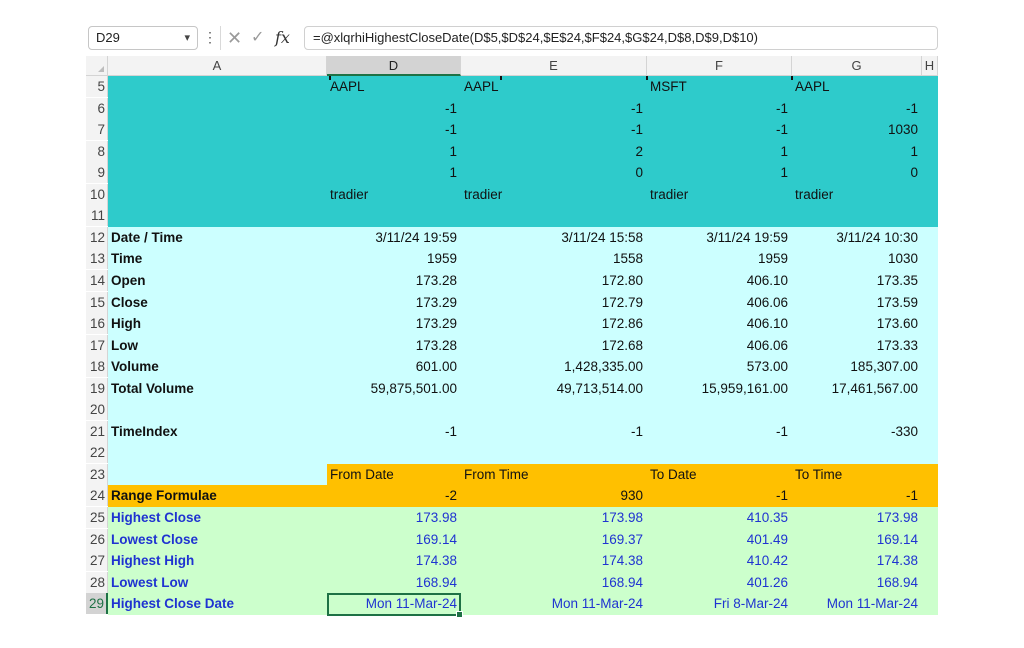 This screenshot has width=1024, height=648. What do you see at coordinates (719, 561) in the screenshot?
I see `cell-f27: 410.42` at bounding box center [719, 561].